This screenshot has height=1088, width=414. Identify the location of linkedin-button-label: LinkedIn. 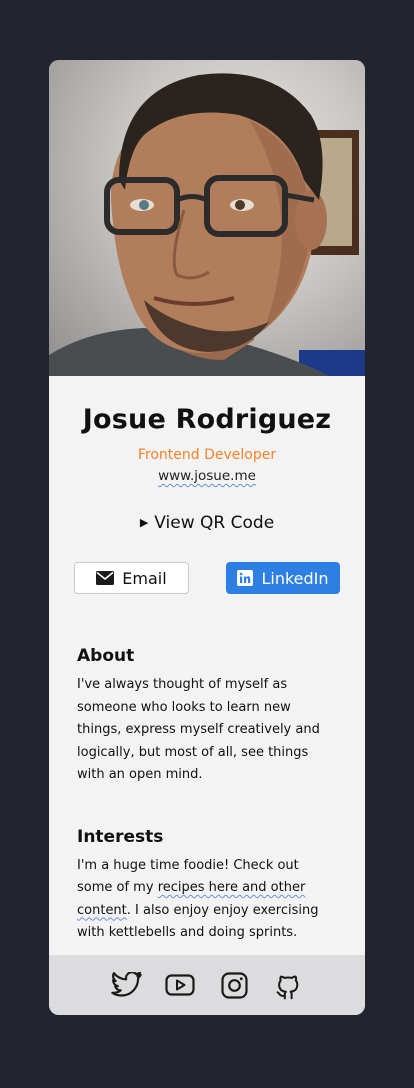
(295, 578).